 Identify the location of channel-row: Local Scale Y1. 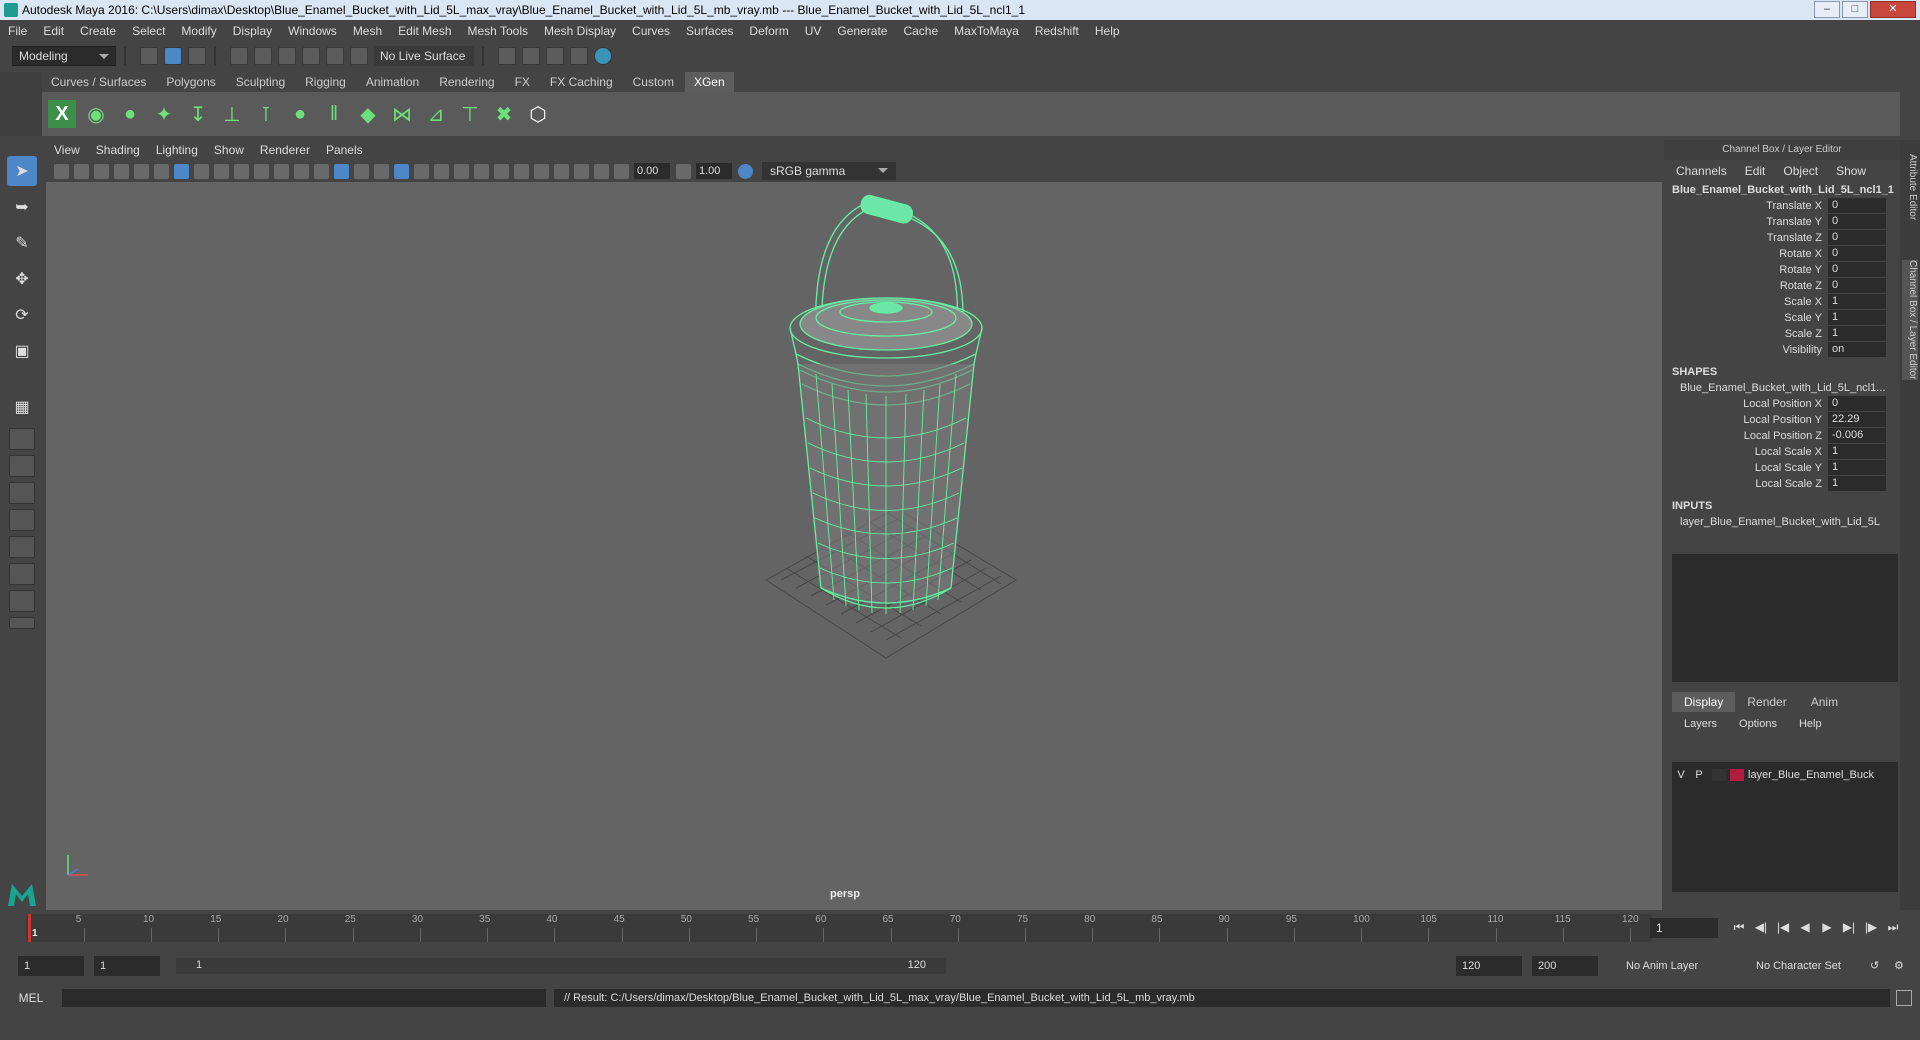
(1782, 468).